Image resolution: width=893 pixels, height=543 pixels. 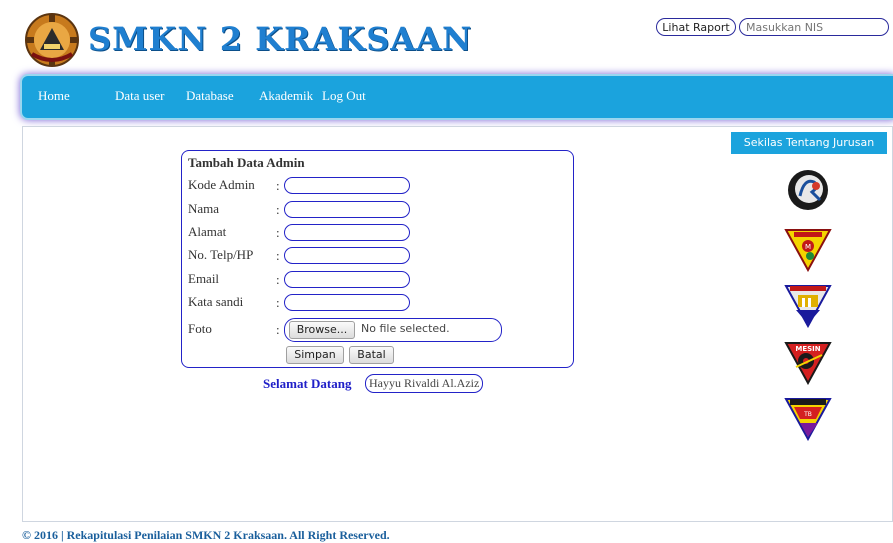 I want to click on photo-file-input: Browse... No file selected., so click(x=393, y=330).